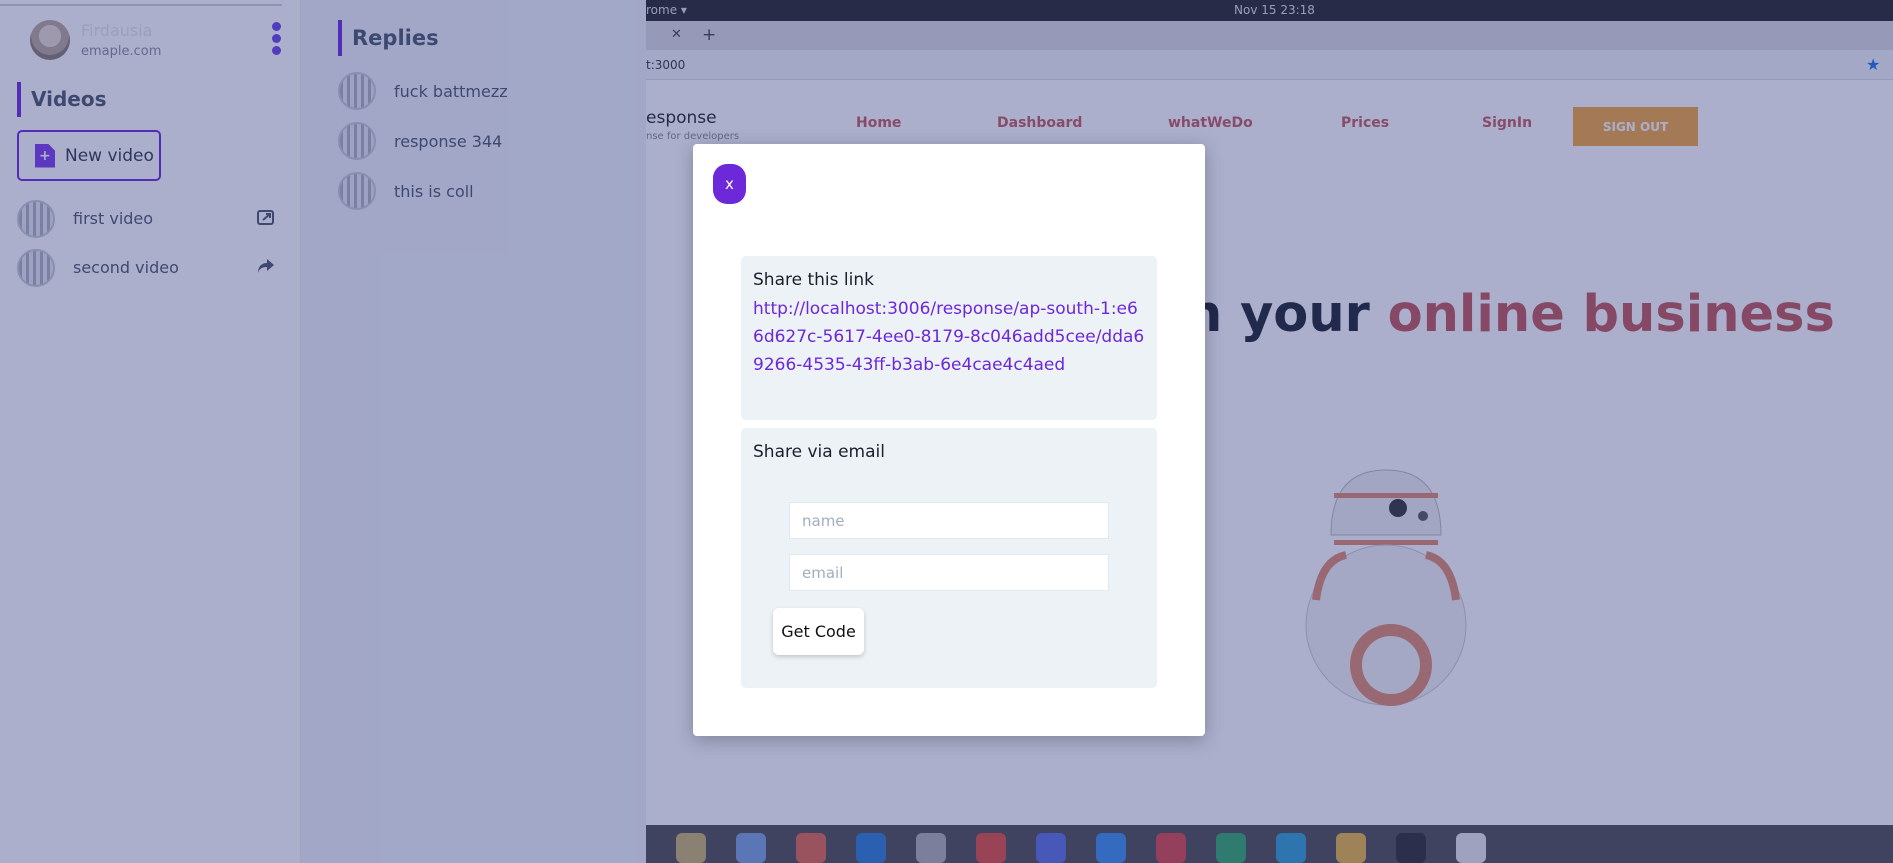 This screenshot has height=863, width=1893. Describe the element at coordinates (949, 520) in the screenshot. I see `name-field` at that location.